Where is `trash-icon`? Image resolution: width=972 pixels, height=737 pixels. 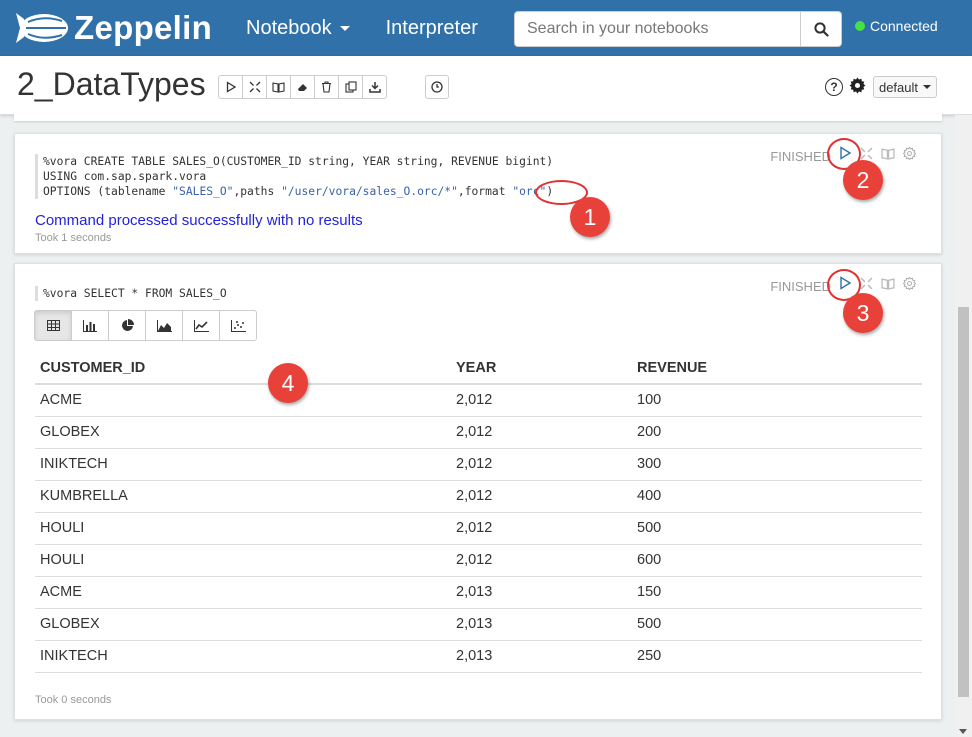 trash-icon is located at coordinates (326, 87).